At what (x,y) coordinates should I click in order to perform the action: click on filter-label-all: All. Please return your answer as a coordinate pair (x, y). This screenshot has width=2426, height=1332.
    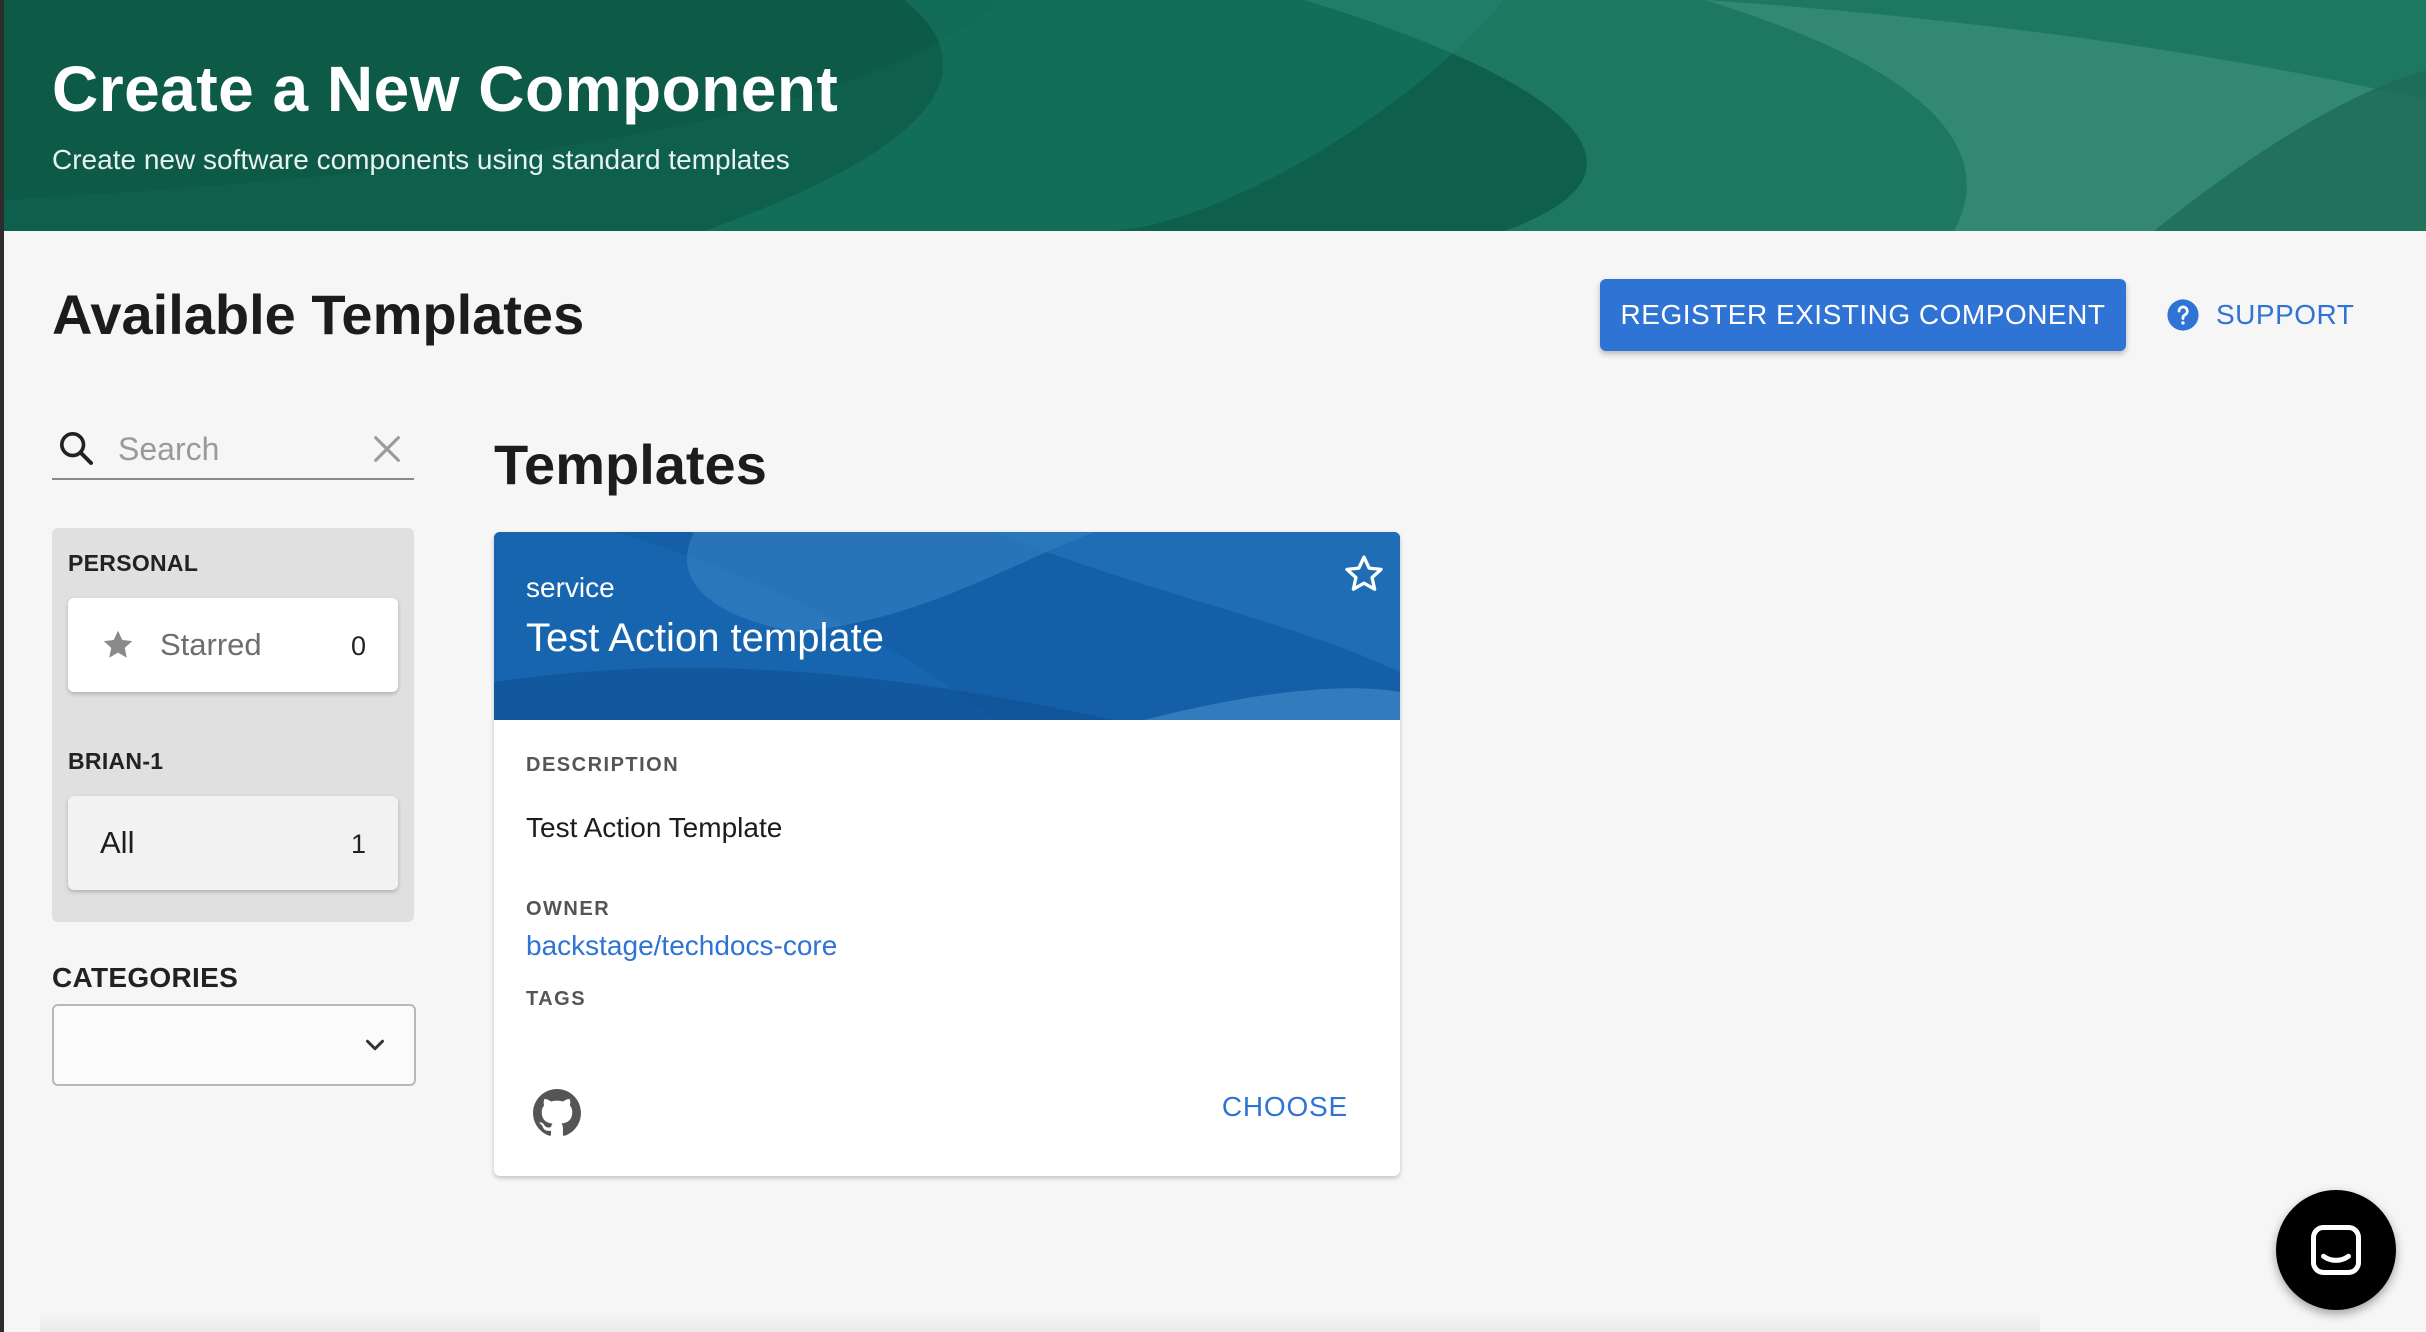
    Looking at the image, I should click on (117, 842).